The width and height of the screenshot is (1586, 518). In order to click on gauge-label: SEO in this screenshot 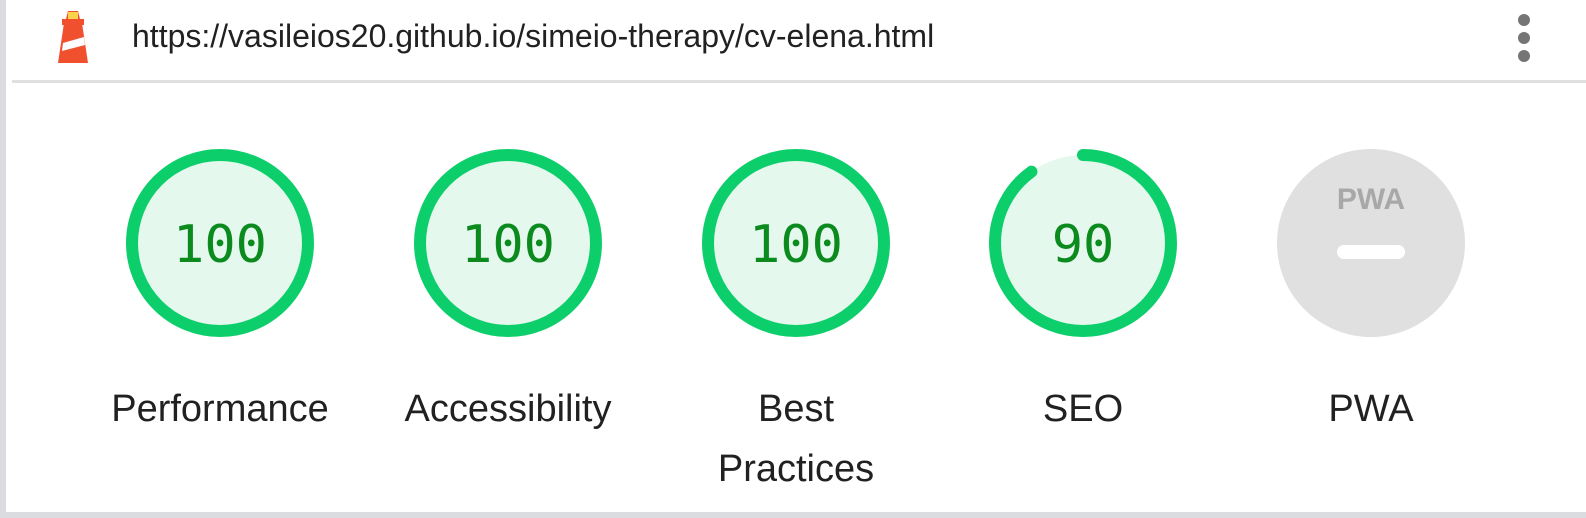, I will do `click(1083, 409)`.